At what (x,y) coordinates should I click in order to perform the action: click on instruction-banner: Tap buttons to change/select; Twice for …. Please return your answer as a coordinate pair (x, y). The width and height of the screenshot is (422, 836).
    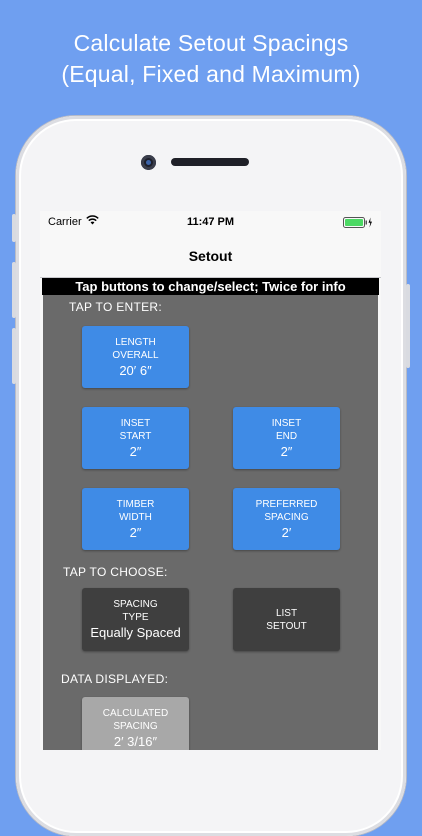
    Looking at the image, I should click on (210, 286).